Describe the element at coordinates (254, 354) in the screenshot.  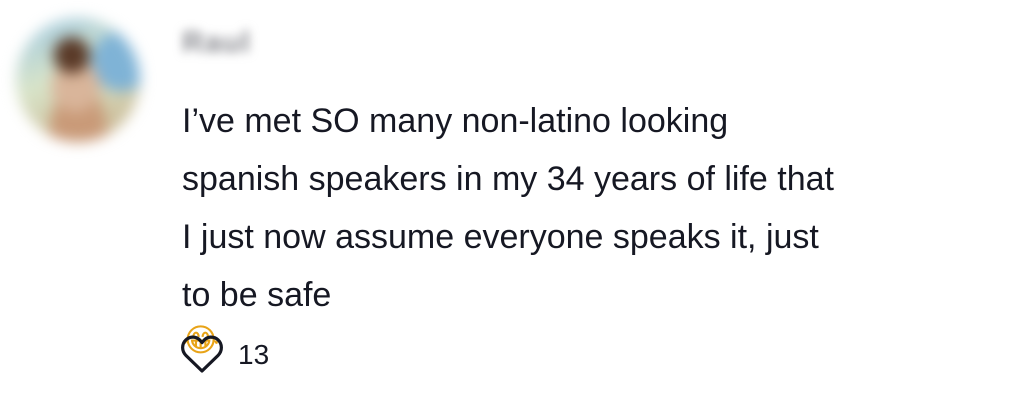
I see `like-count: 13` at that location.